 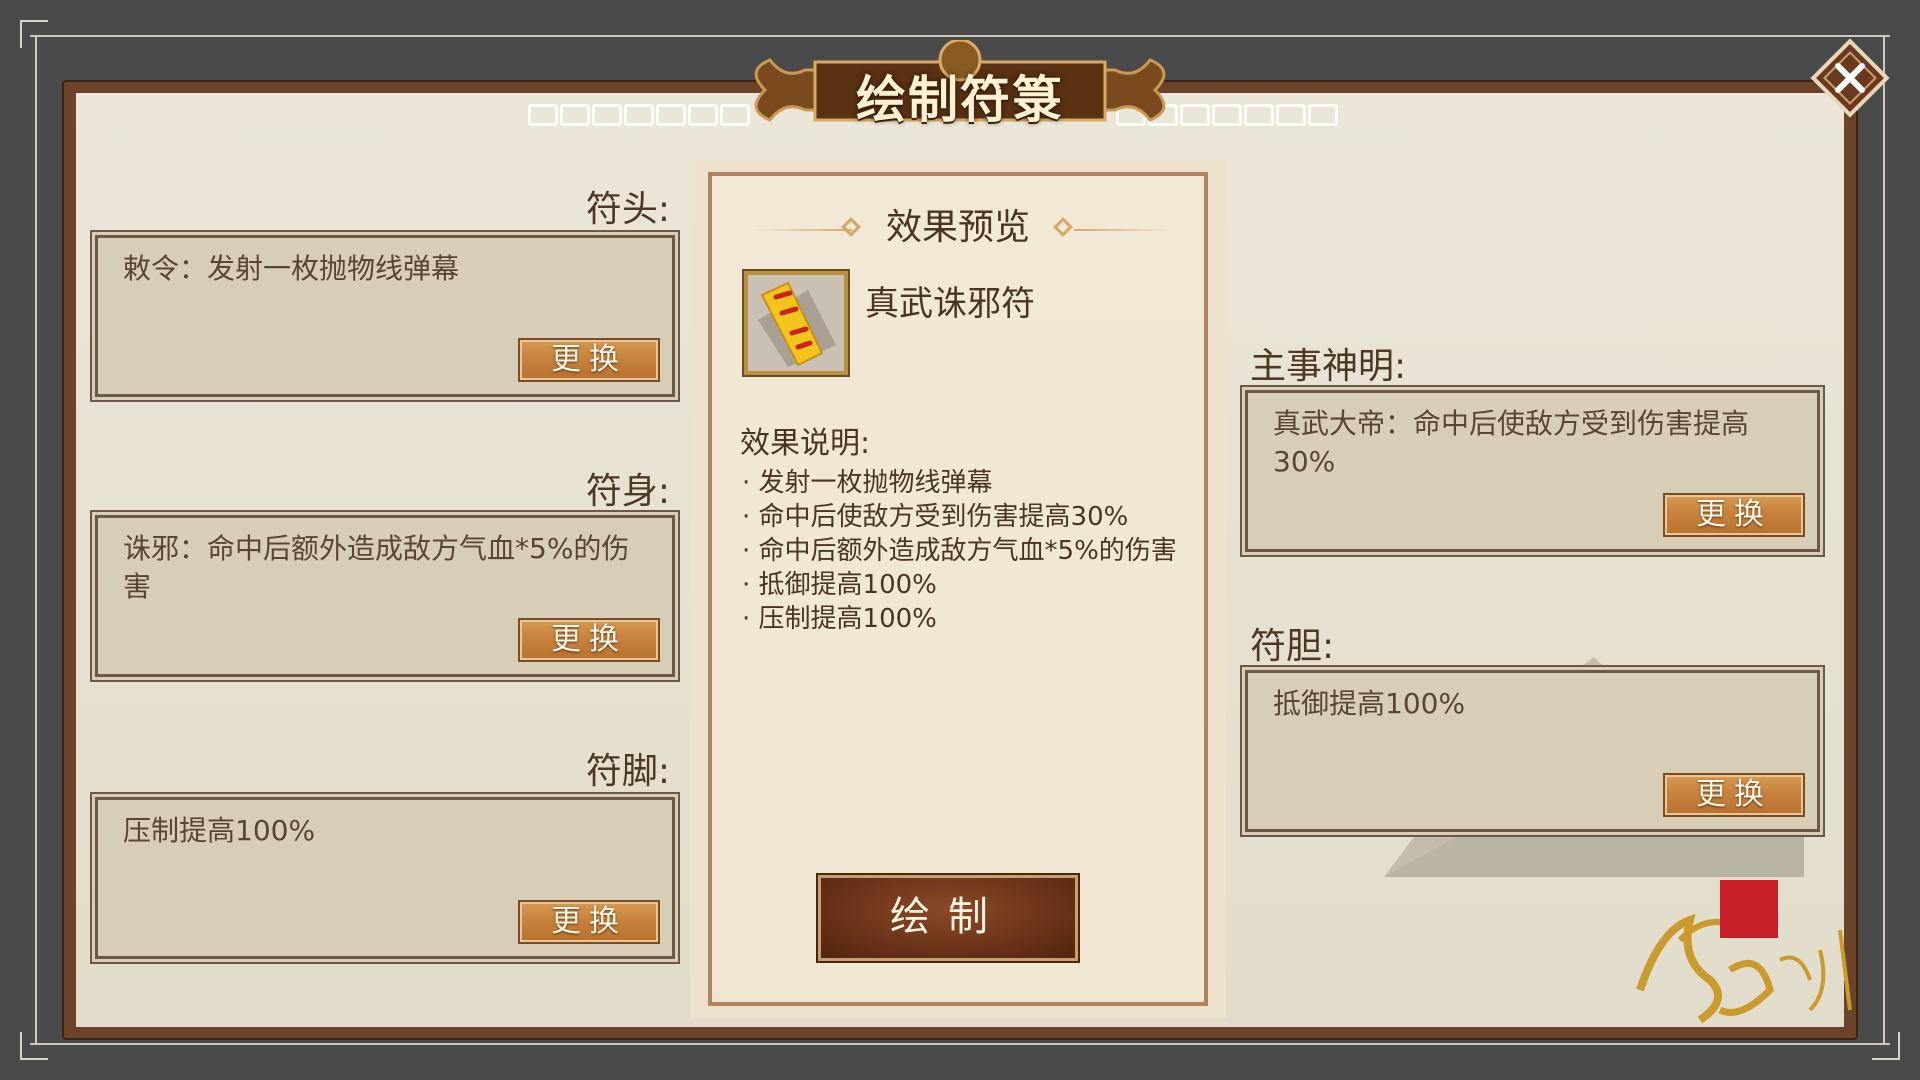 What do you see at coordinates (376, 567) in the screenshot?
I see `slot-body-text: 诛邪：命中后额外造成敌方气血*5%的伤害` at bounding box center [376, 567].